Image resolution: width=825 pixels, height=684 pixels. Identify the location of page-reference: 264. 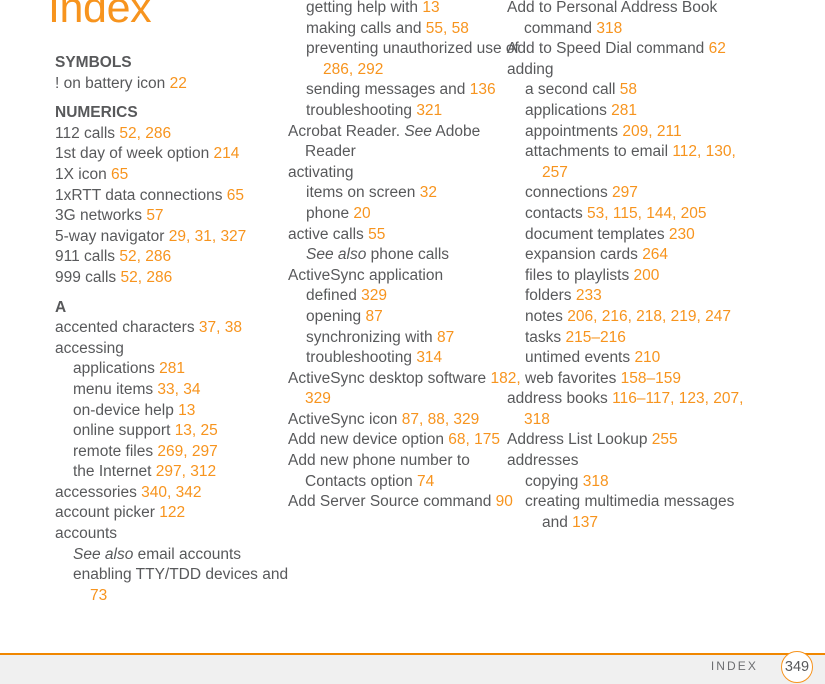
(655, 254).